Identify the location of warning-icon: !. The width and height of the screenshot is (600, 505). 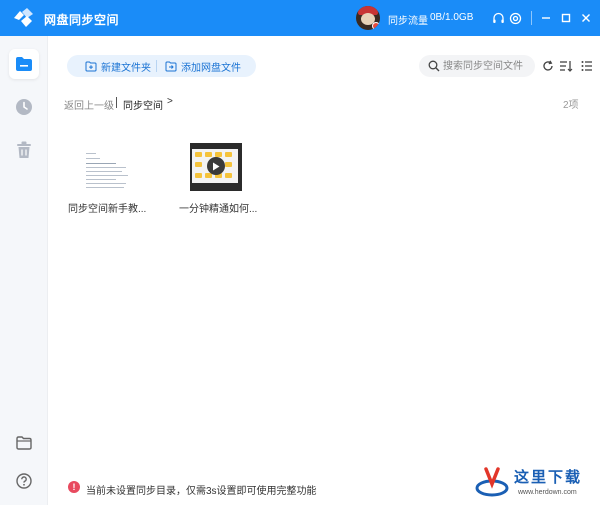
(74, 487).